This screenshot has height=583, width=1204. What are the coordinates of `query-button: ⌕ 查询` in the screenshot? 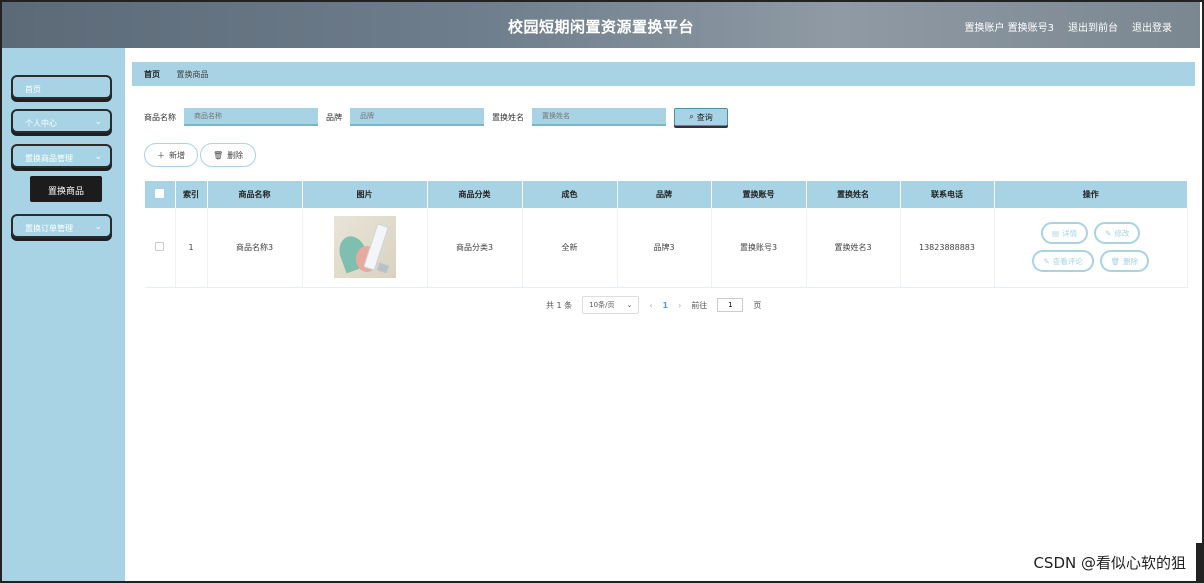 It's located at (701, 117).